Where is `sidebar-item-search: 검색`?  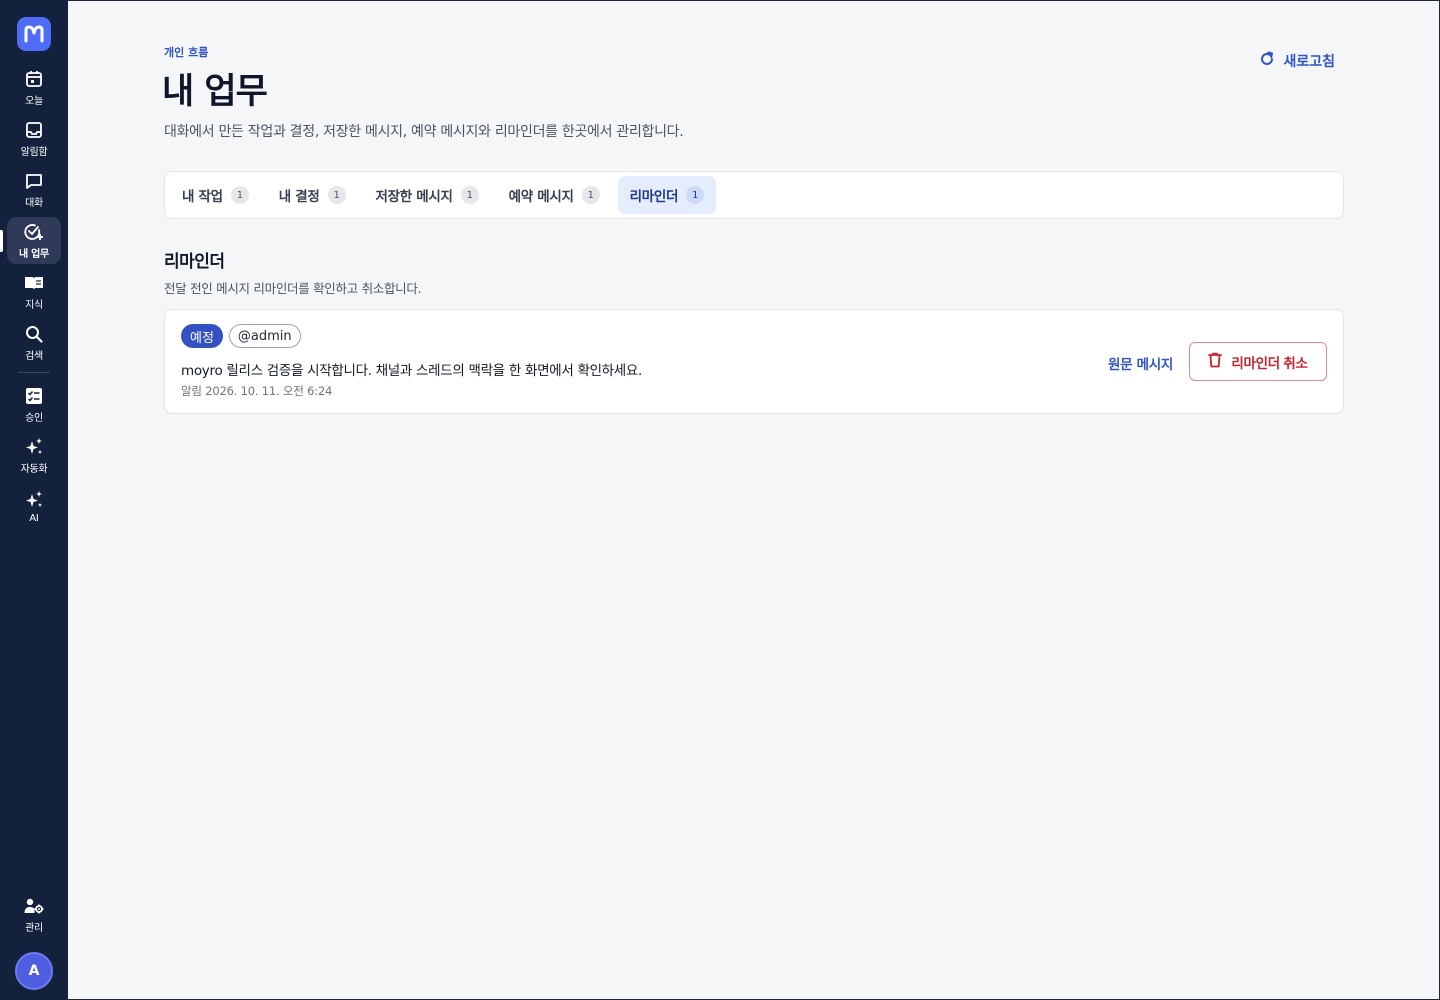
sidebar-item-search: 검색 is located at coordinates (34, 342).